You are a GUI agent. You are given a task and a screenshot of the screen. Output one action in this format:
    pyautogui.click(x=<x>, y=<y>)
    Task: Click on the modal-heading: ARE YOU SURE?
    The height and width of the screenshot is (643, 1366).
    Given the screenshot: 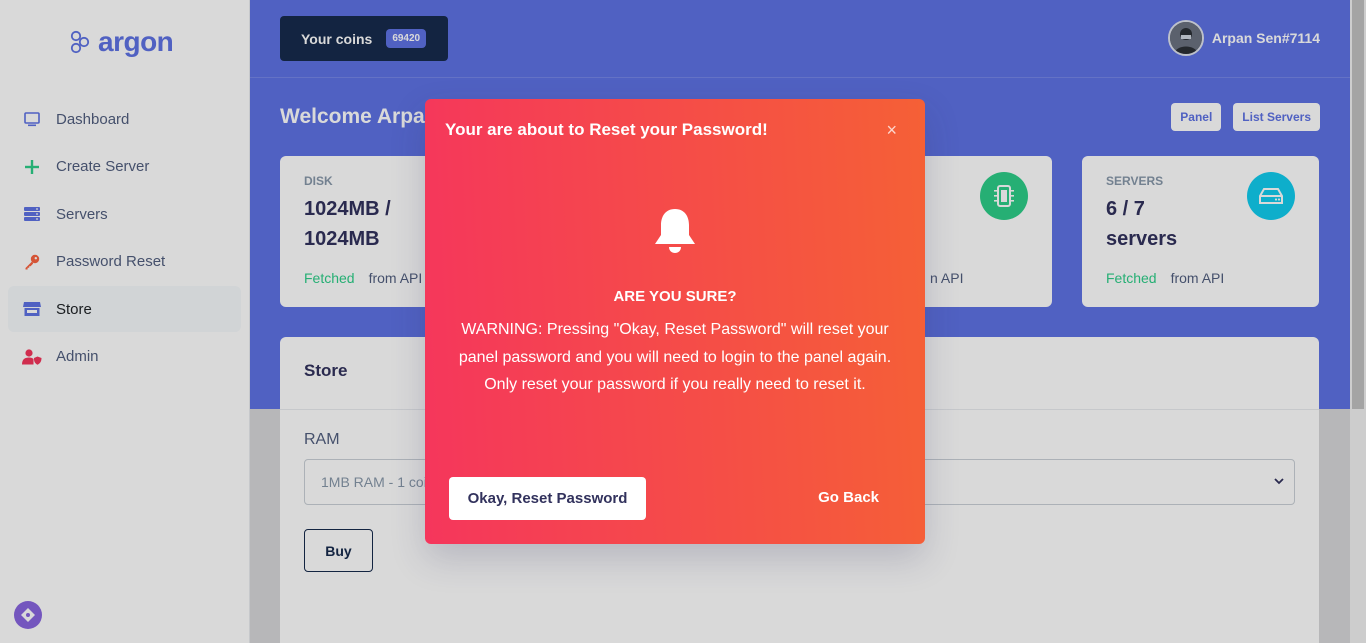 What is the action you would take?
    pyautogui.click(x=675, y=296)
    